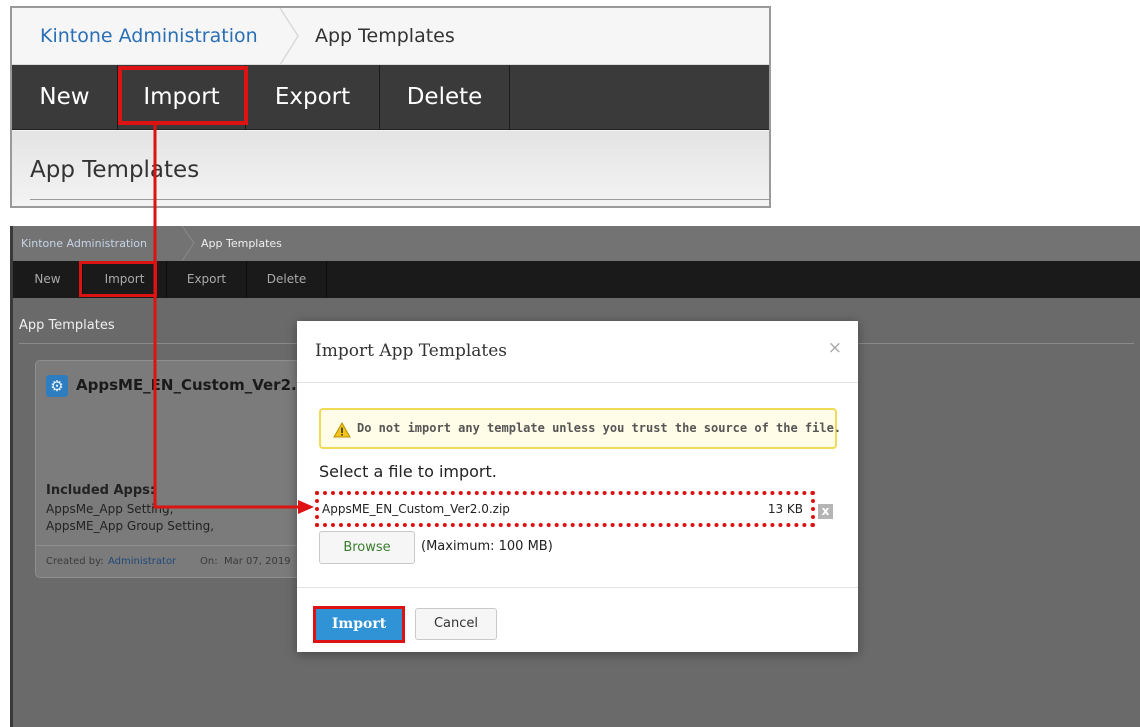  I want to click on created-by-link: Administrator, so click(142, 561).